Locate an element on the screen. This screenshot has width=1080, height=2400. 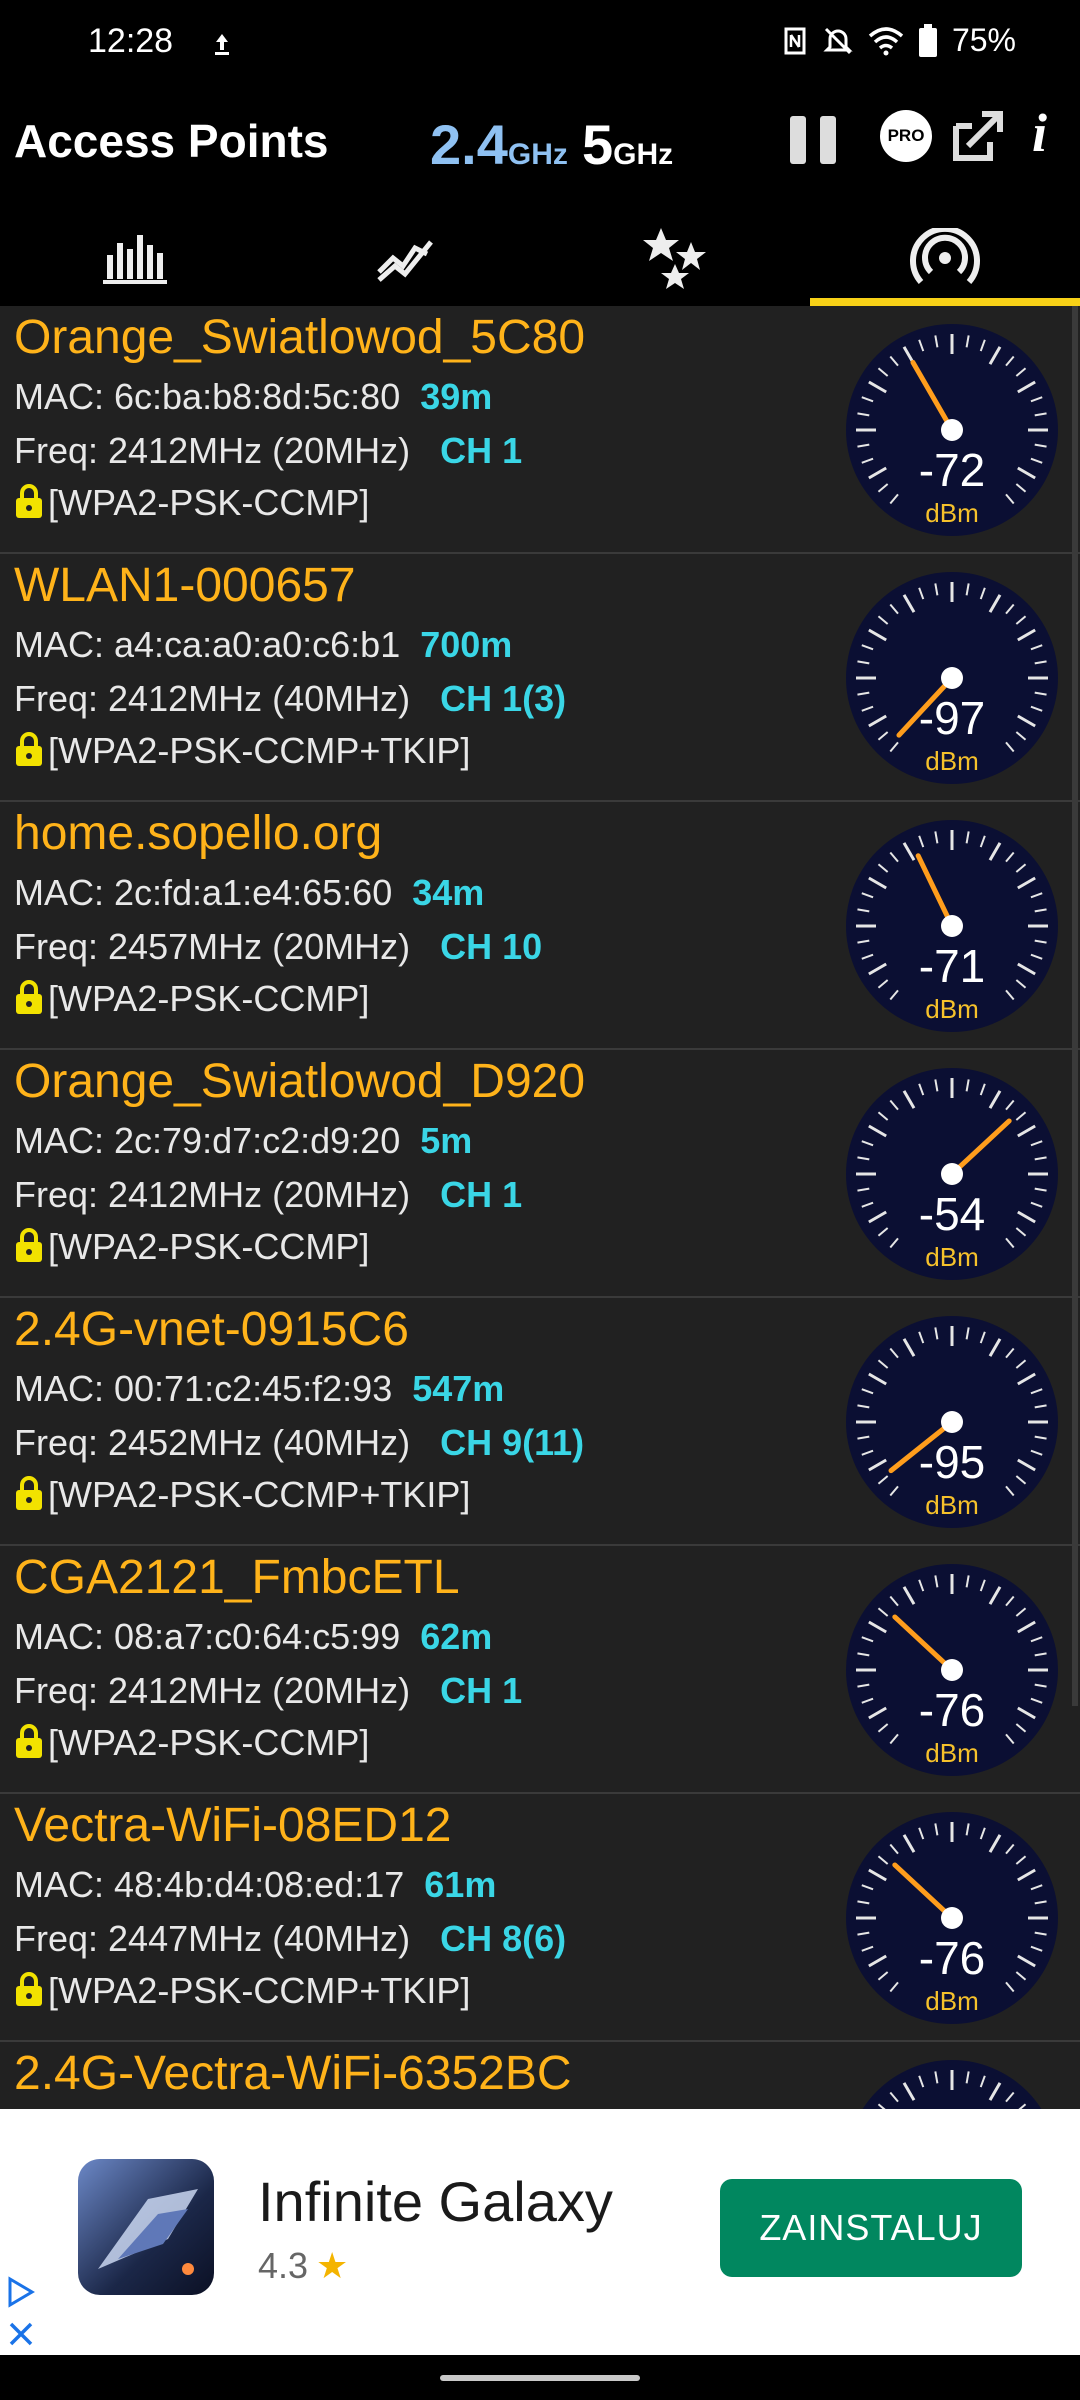
frequency-label: Freq: 2412MHz (40MHz) is located at coordinates (212, 698).